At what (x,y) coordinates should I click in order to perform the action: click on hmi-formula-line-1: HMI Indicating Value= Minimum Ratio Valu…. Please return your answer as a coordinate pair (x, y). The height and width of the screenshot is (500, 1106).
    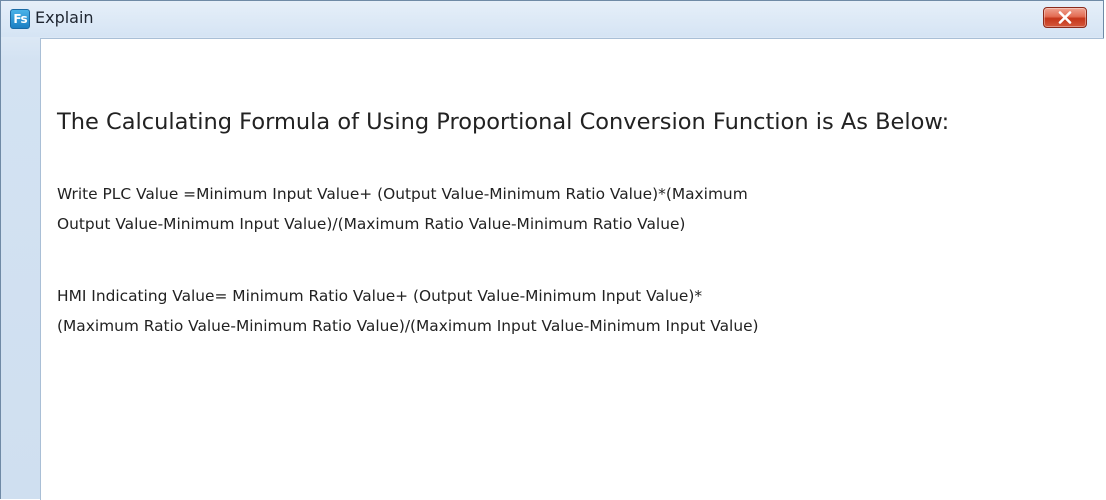
    Looking at the image, I should click on (380, 296).